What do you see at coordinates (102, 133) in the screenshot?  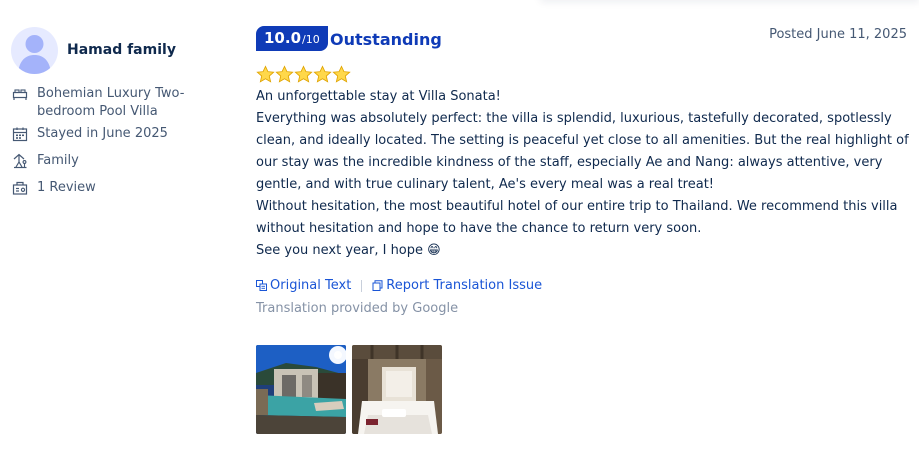 I see `stay-date: Stayed in June 2025` at bounding box center [102, 133].